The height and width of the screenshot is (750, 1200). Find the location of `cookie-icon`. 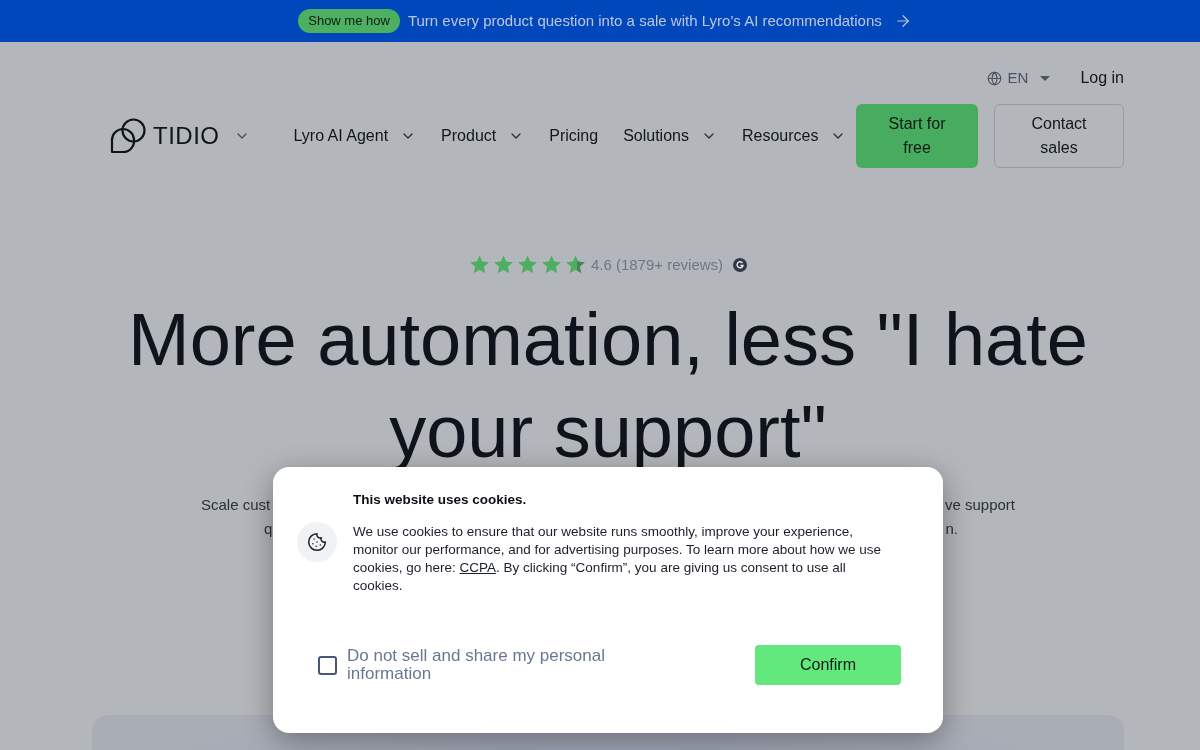

cookie-icon is located at coordinates (317, 542).